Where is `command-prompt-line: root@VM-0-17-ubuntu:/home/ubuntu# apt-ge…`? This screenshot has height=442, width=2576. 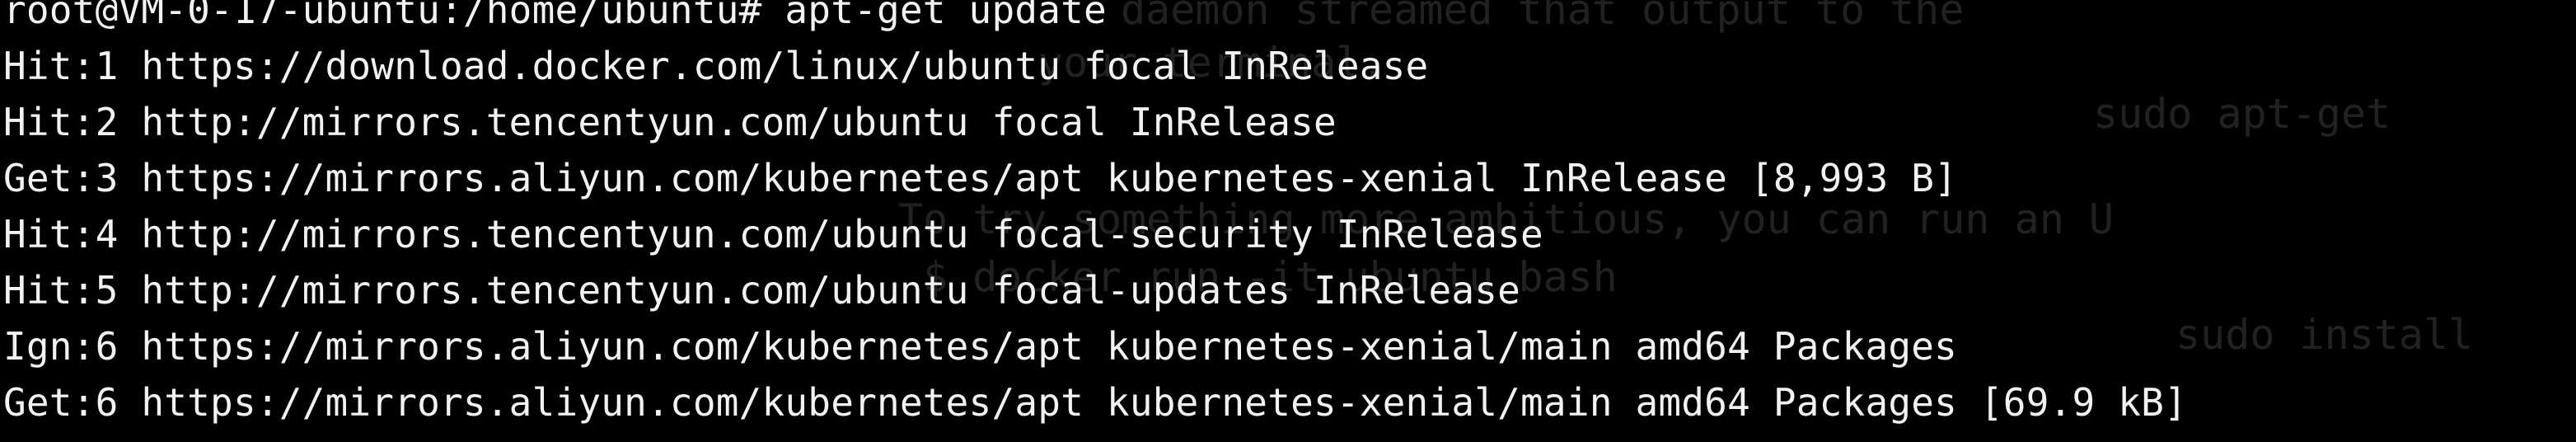
command-prompt-line: root@VM-0-17-ubuntu:/home/ubuntu# apt-ge… is located at coordinates (555, 16).